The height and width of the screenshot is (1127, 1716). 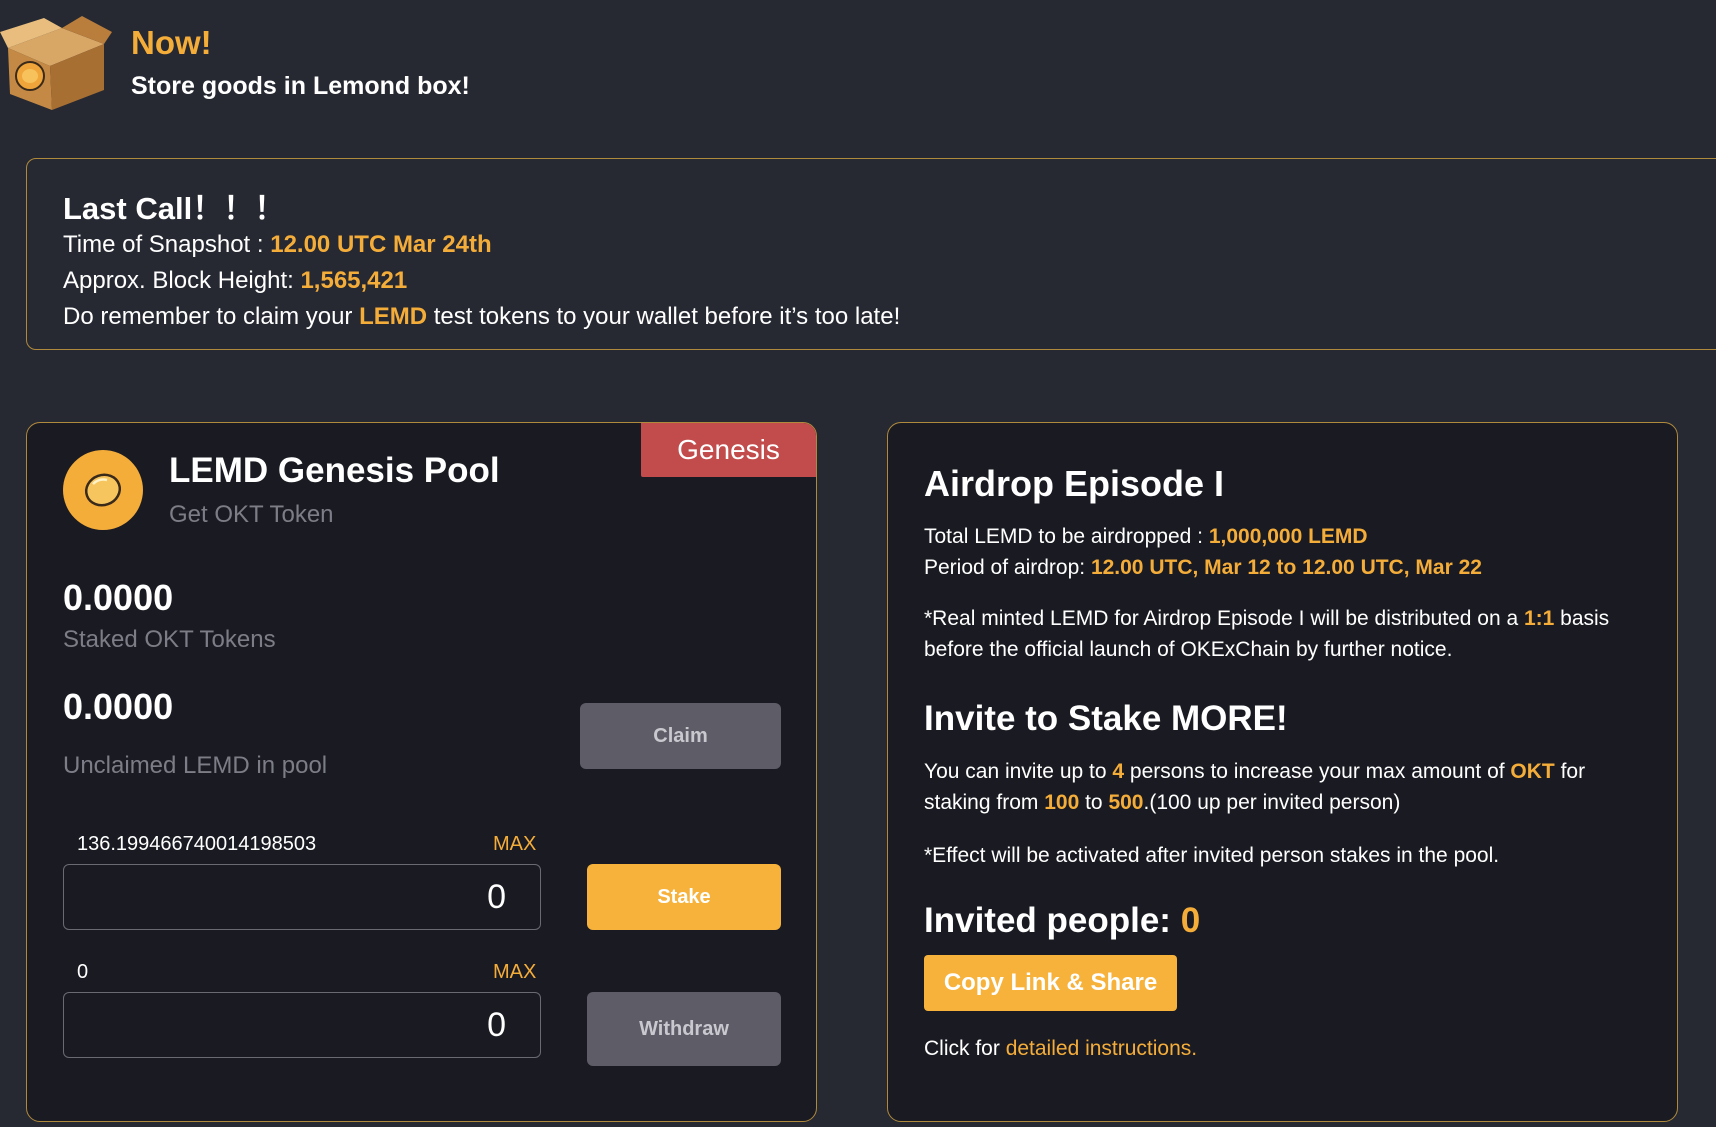 I want to click on invited-people-line: Invited people: 0, so click(x=1062, y=921).